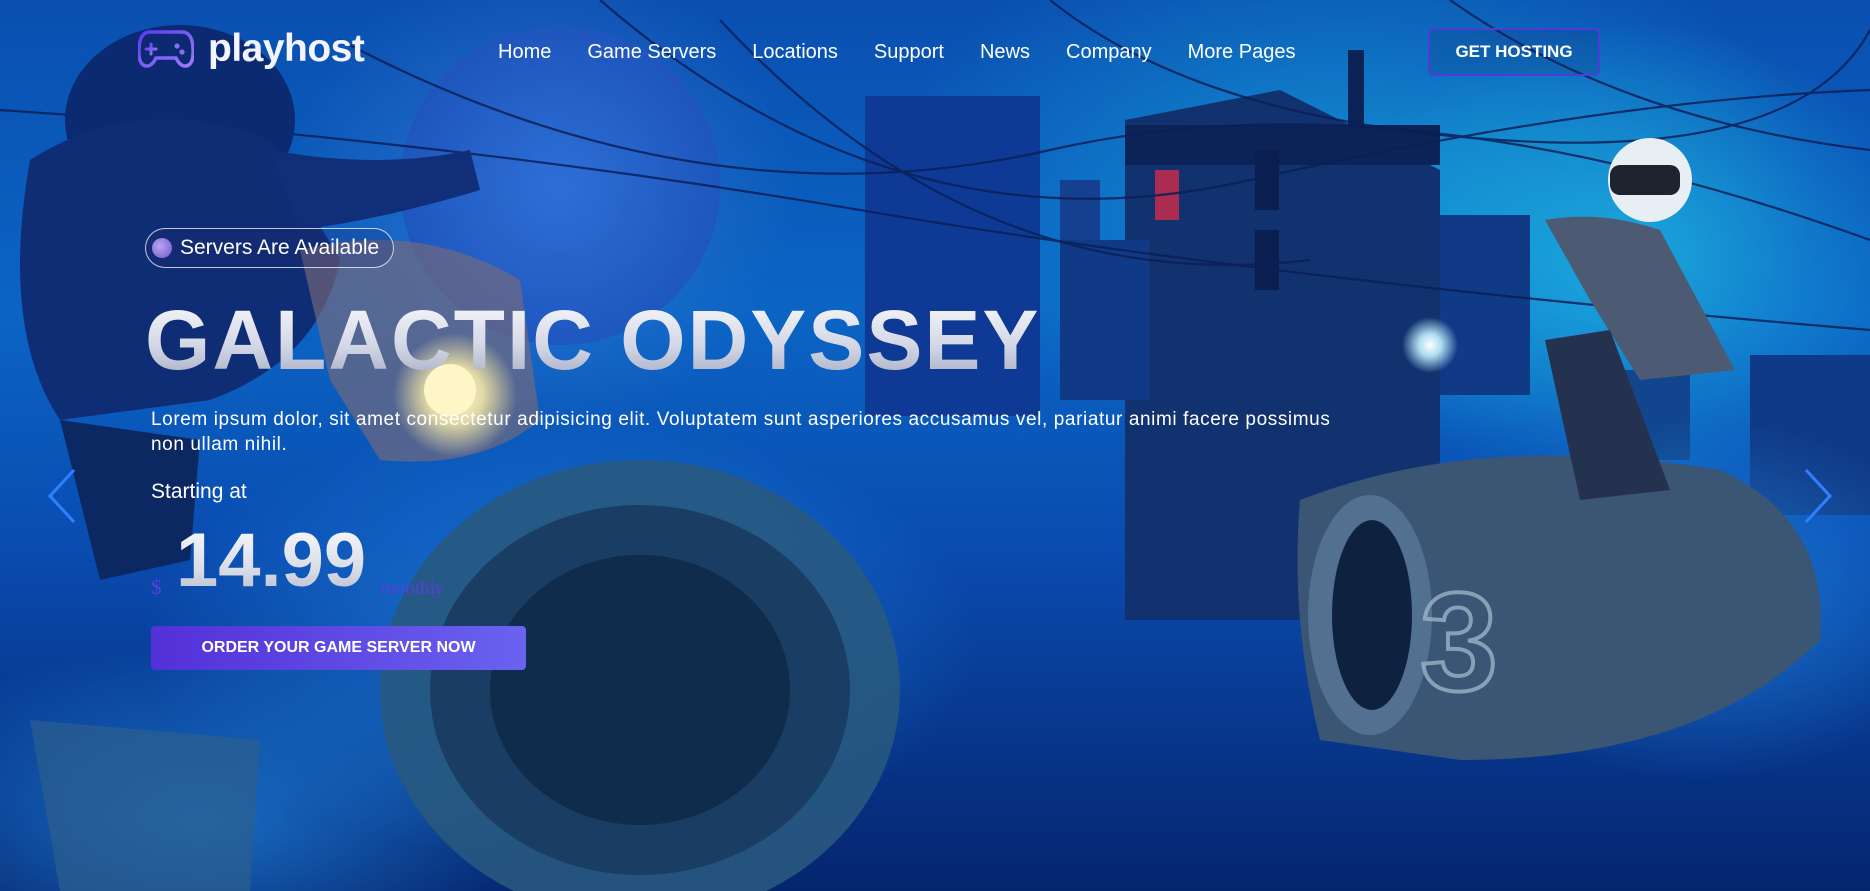 The height and width of the screenshot is (891, 1870). What do you see at coordinates (1242, 52) in the screenshot?
I see `nav-more-pages: More Pages` at bounding box center [1242, 52].